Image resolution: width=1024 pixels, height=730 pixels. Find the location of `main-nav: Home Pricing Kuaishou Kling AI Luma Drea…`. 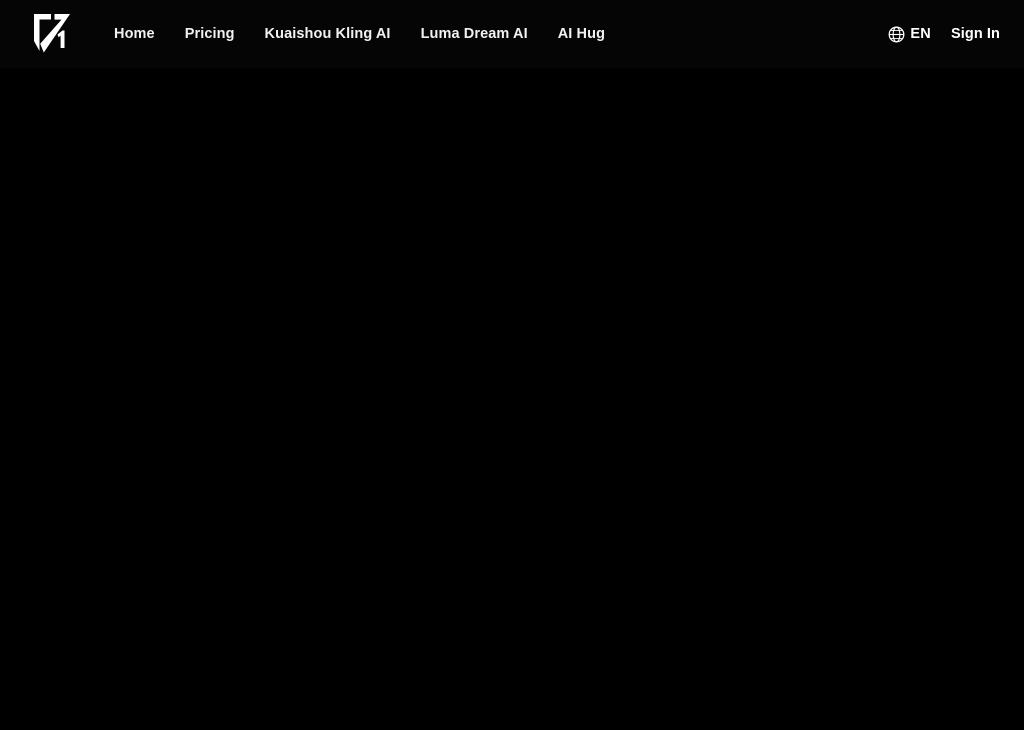

main-nav: Home Pricing Kuaishou Kling AI Luma Drea… is located at coordinates (359, 34).